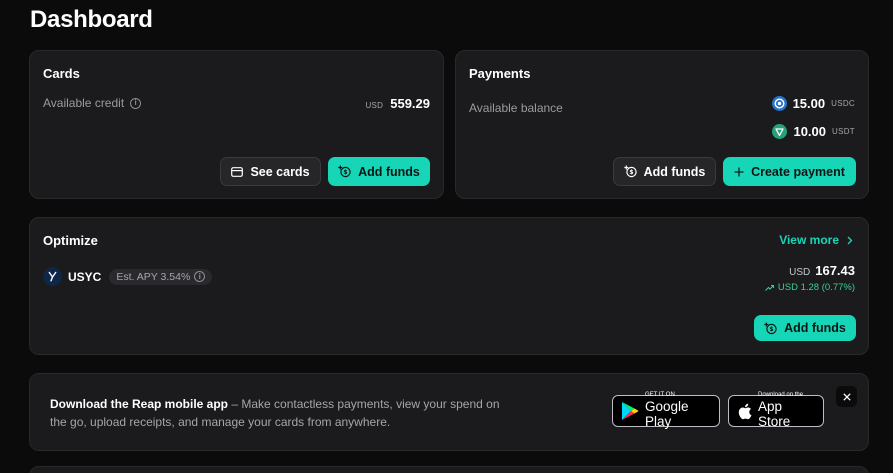 The image size is (893, 473). What do you see at coordinates (374, 105) in the screenshot?
I see `currency-label: USD` at bounding box center [374, 105].